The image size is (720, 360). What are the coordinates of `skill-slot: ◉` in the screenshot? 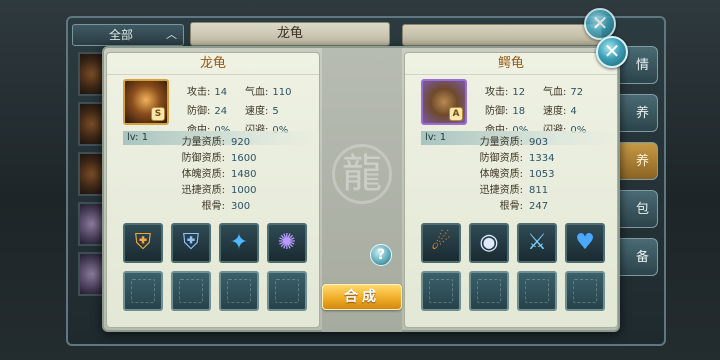 It's located at (489, 243).